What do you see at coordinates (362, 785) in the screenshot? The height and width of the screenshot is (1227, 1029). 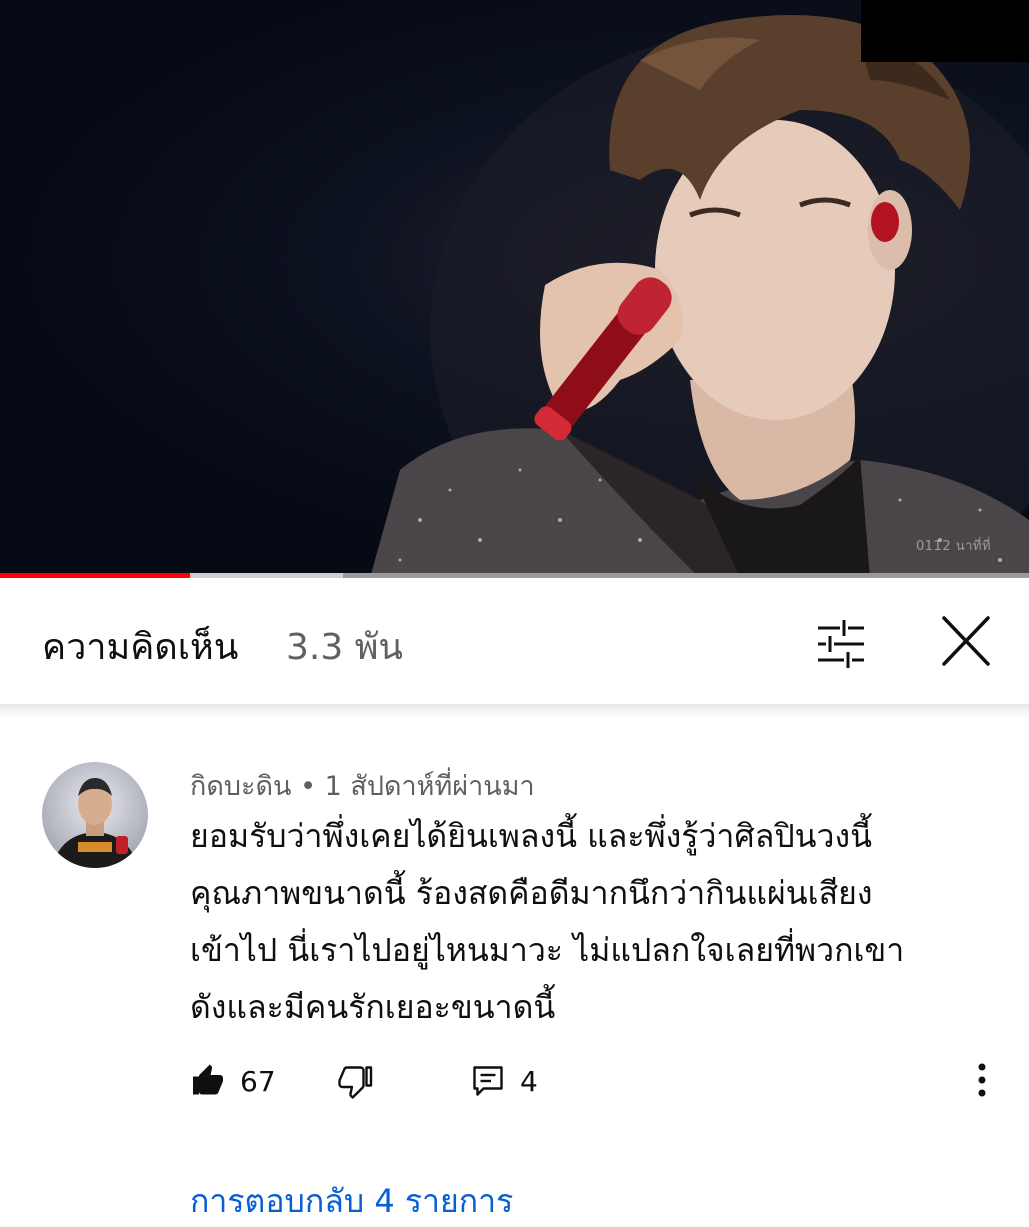 I see `comment-author-time: กิดบะดิน • 1 สัปดาห์ที่ผ่านมา` at bounding box center [362, 785].